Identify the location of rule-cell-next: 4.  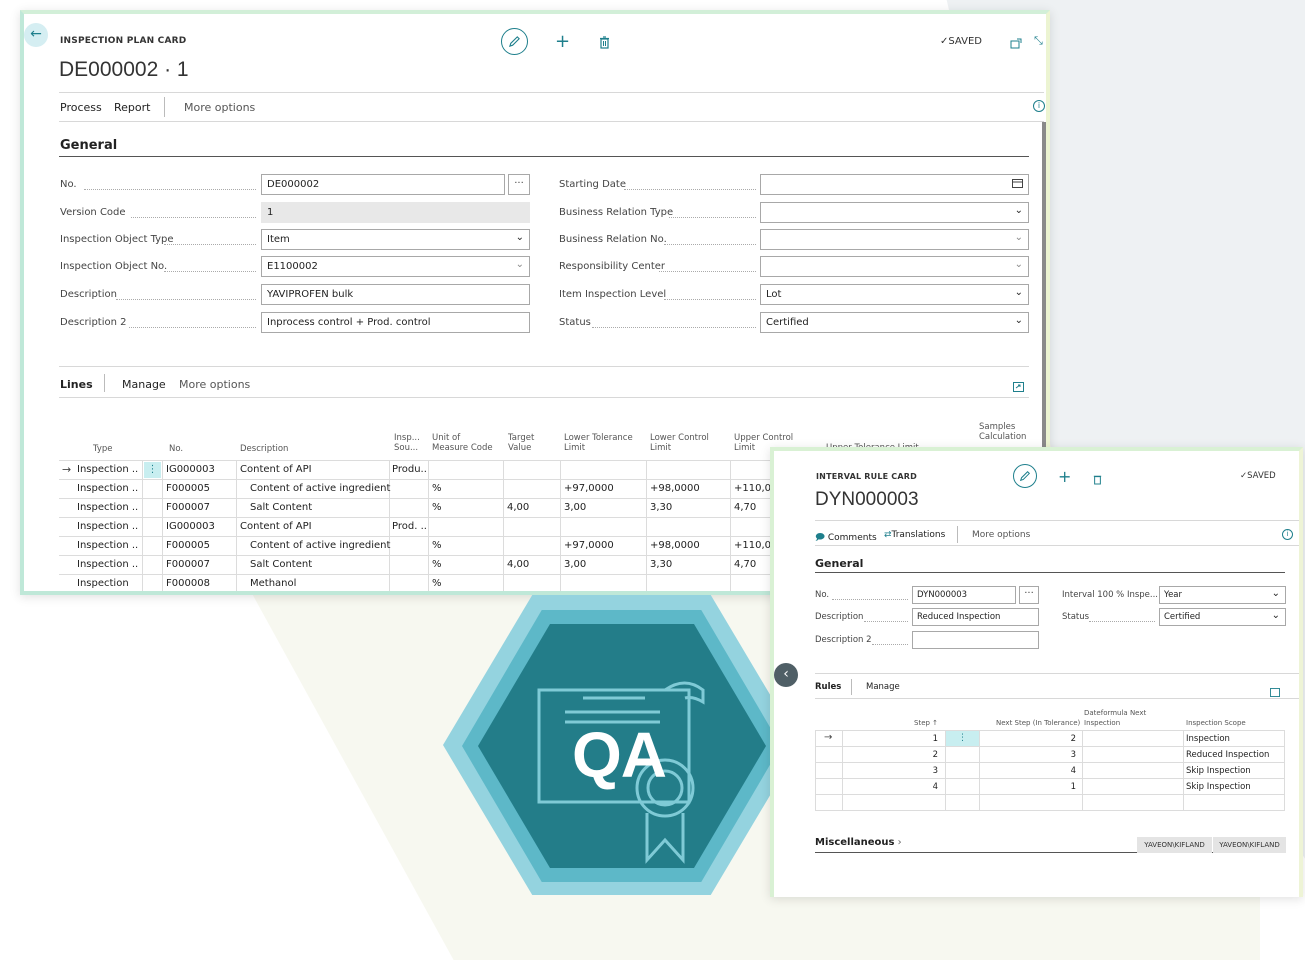
(1030, 771).